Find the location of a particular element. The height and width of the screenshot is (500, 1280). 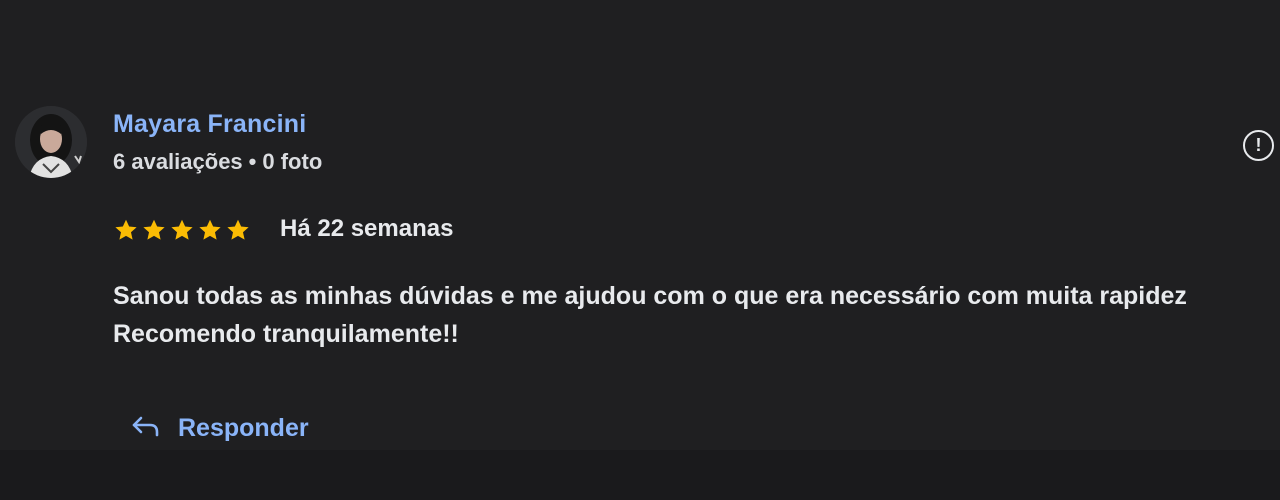

info-glyph: ! is located at coordinates (1258, 145).